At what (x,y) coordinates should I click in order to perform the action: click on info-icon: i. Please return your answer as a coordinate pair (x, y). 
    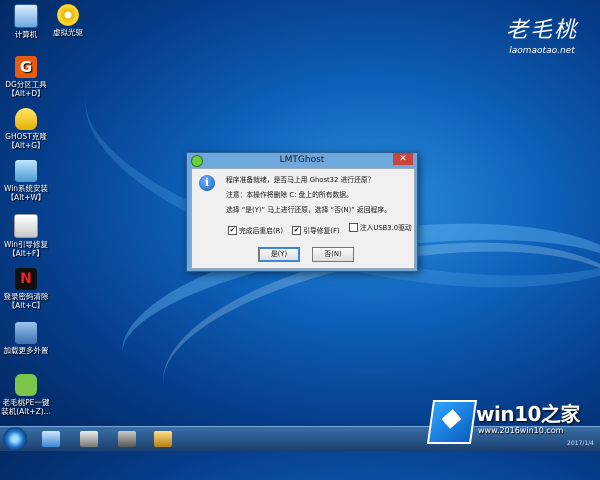
    Looking at the image, I should click on (207, 183).